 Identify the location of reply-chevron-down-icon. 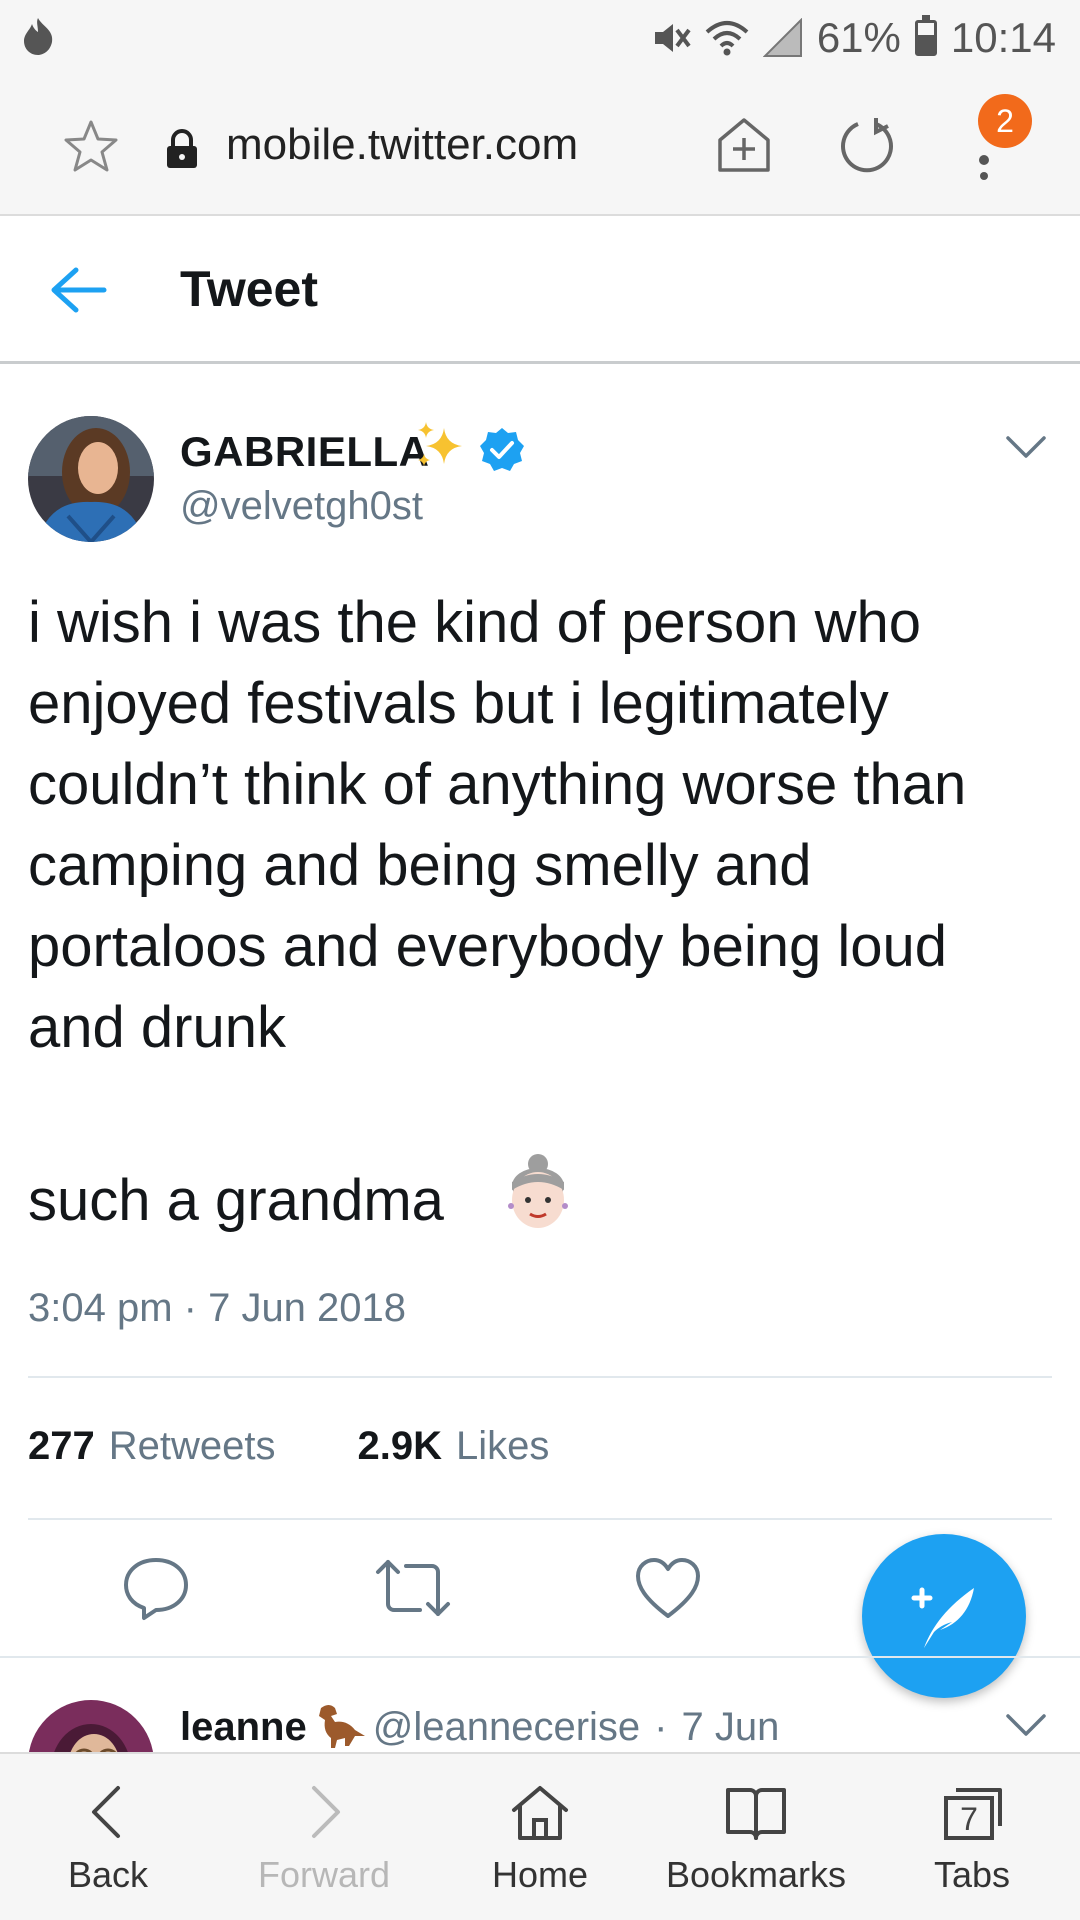
(1026, 1725).